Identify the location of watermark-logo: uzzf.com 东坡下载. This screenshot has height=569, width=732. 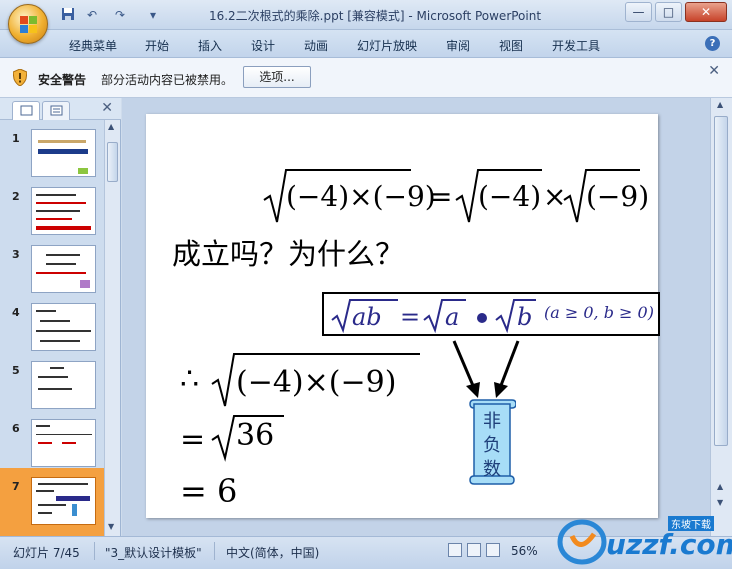
(640, 537).